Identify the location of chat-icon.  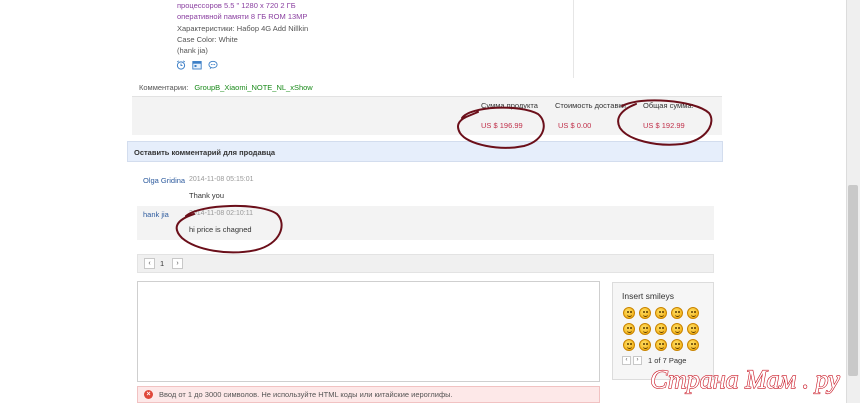
(213, 65).